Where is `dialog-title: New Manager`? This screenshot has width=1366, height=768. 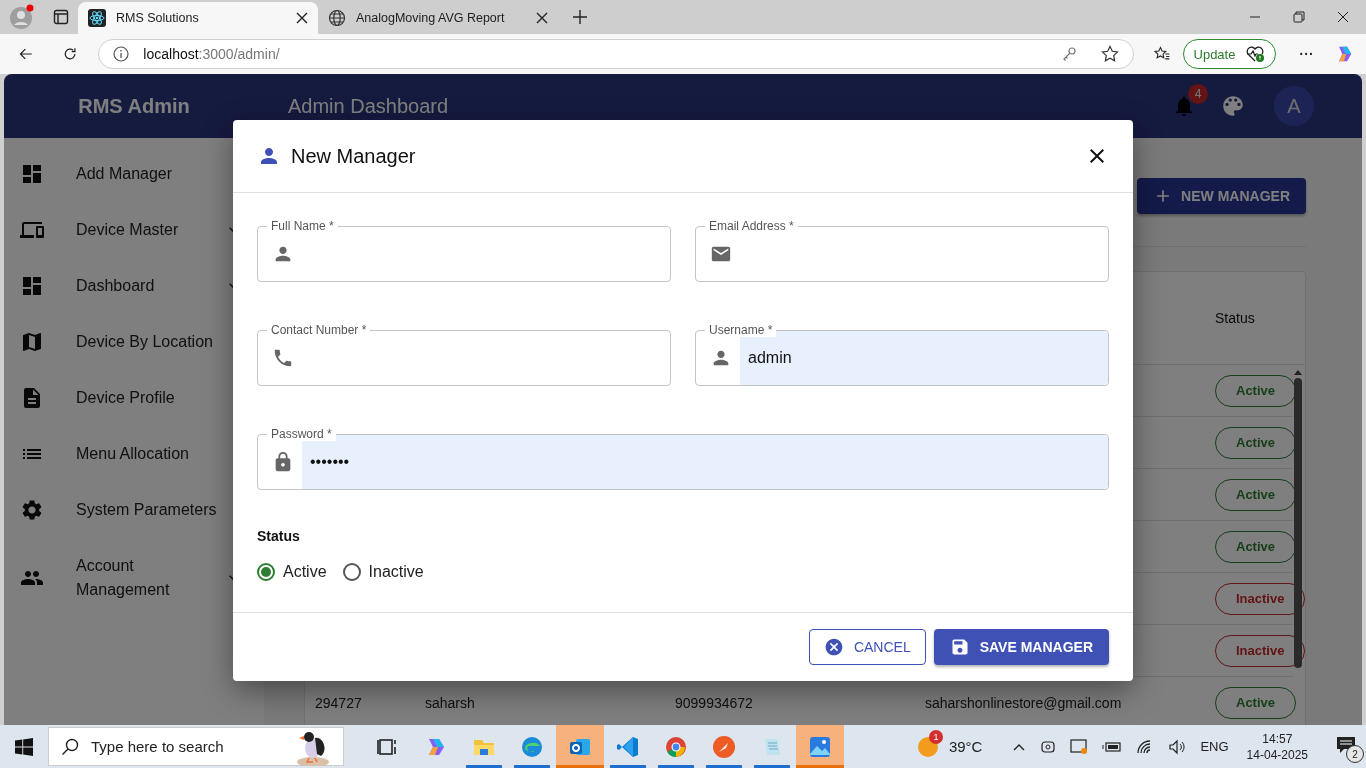 dialog-title: New Manager is located at coordinates (354, 156).